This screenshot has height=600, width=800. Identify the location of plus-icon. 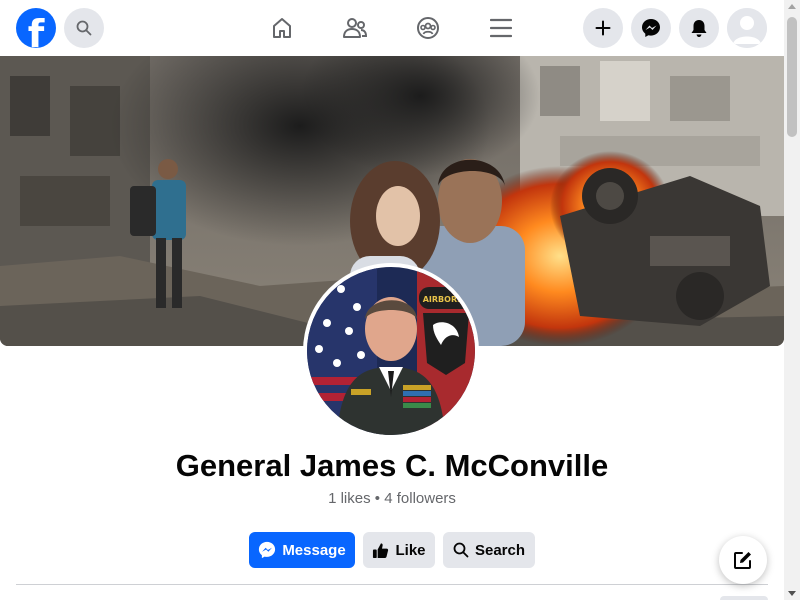
(603, 28).